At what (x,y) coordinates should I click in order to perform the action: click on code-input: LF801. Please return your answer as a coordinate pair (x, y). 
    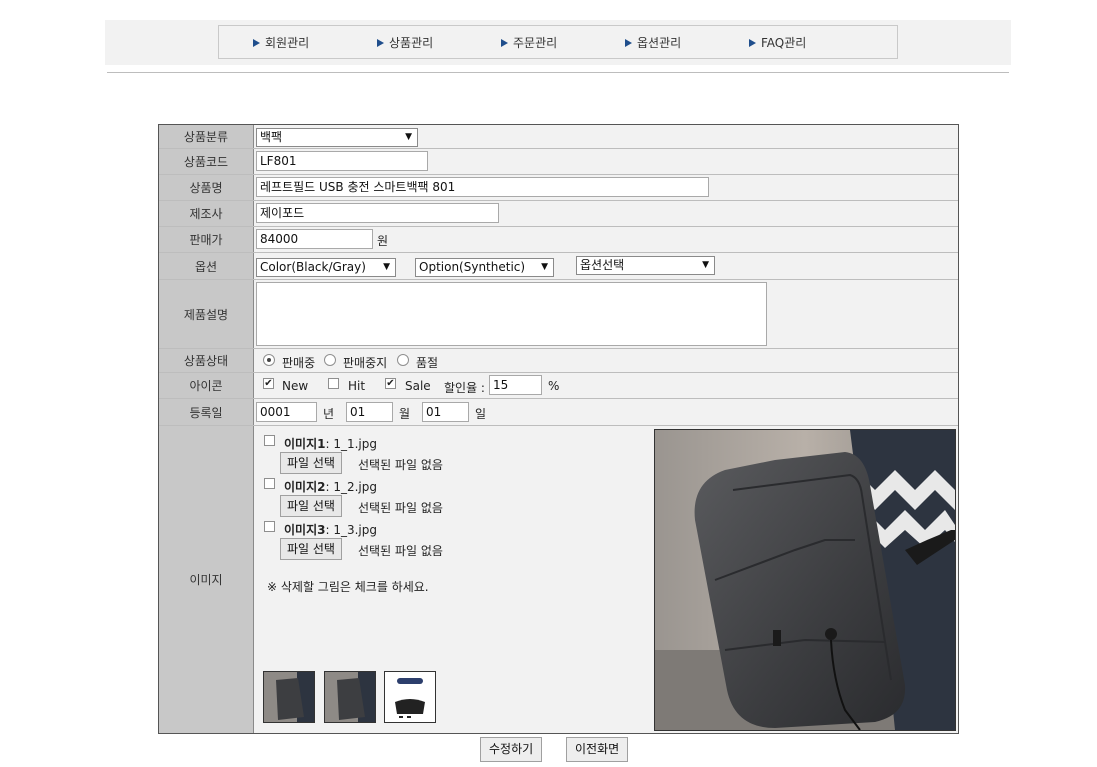
    Looking at the image, I should click on (342, 161).